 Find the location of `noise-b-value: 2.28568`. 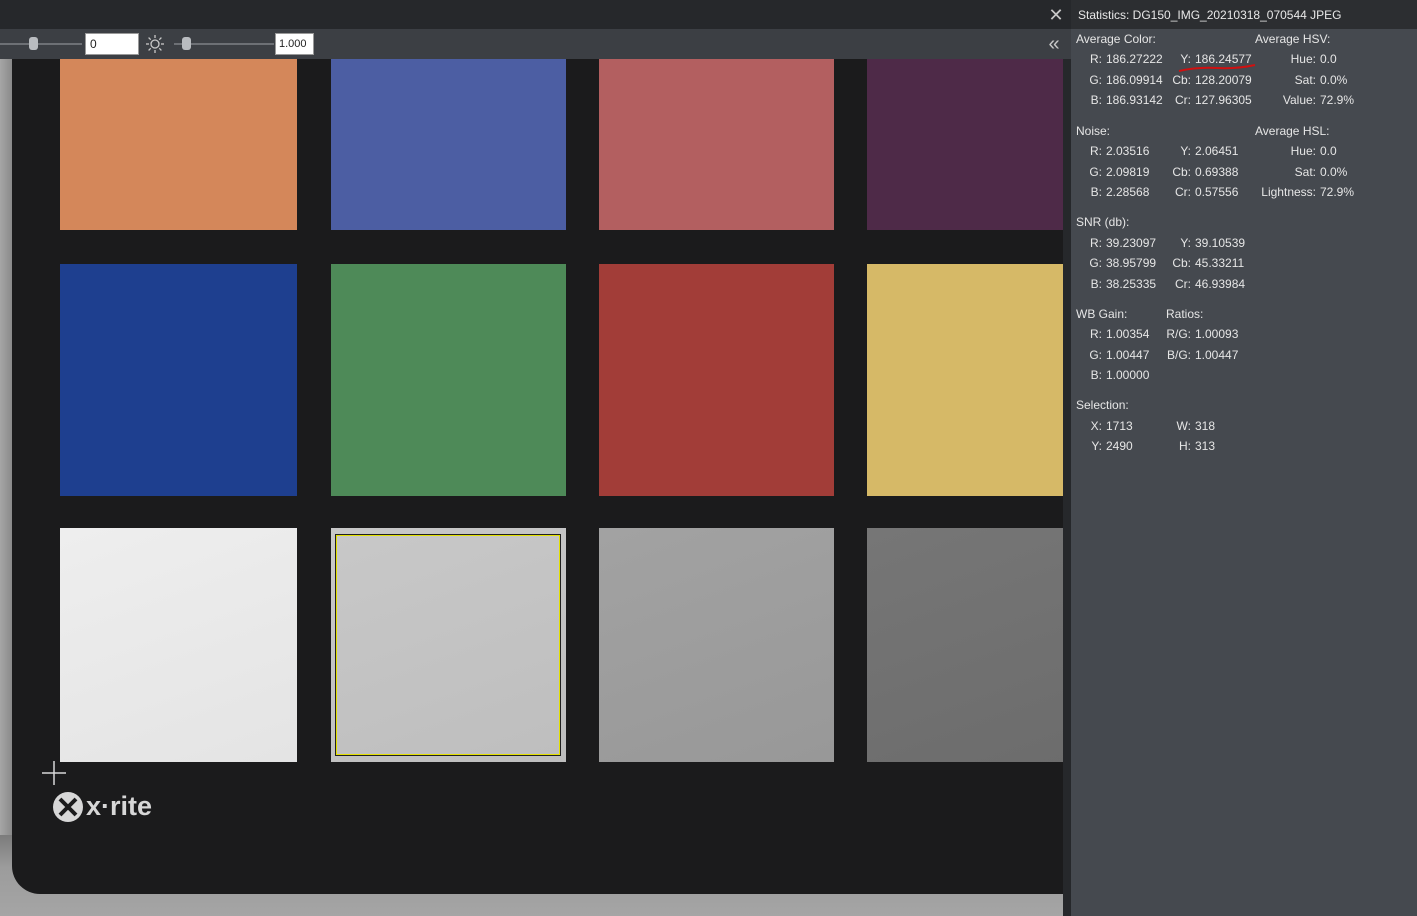

noise-b-value: 2.28568 is located at coordinates (1128, 192).